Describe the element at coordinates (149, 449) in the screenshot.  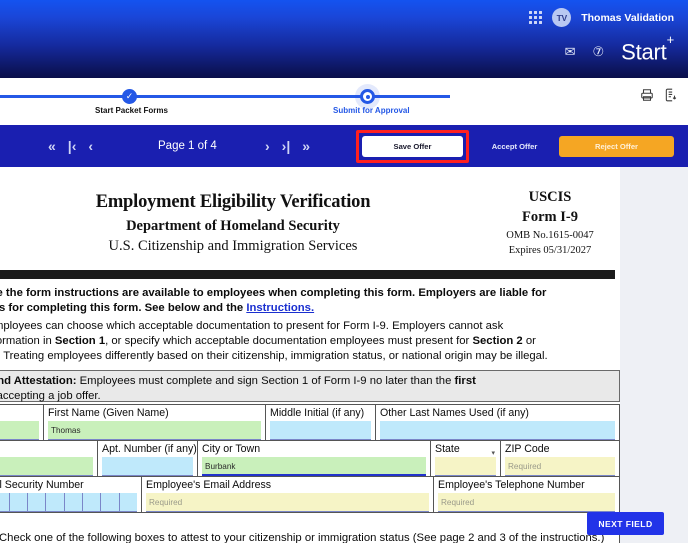
I see `field-apt-number-label: Apt. Number (if any)` at that location.